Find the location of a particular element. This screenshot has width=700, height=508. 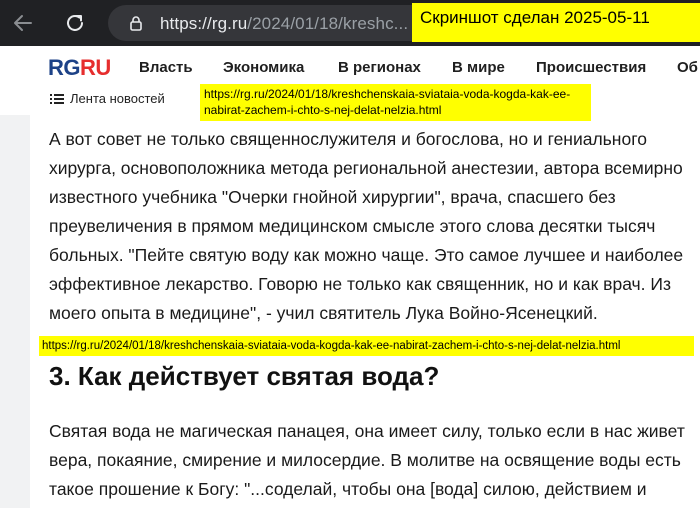

newsfeed-link: Лента новостей is located at coordinates (107, 98).